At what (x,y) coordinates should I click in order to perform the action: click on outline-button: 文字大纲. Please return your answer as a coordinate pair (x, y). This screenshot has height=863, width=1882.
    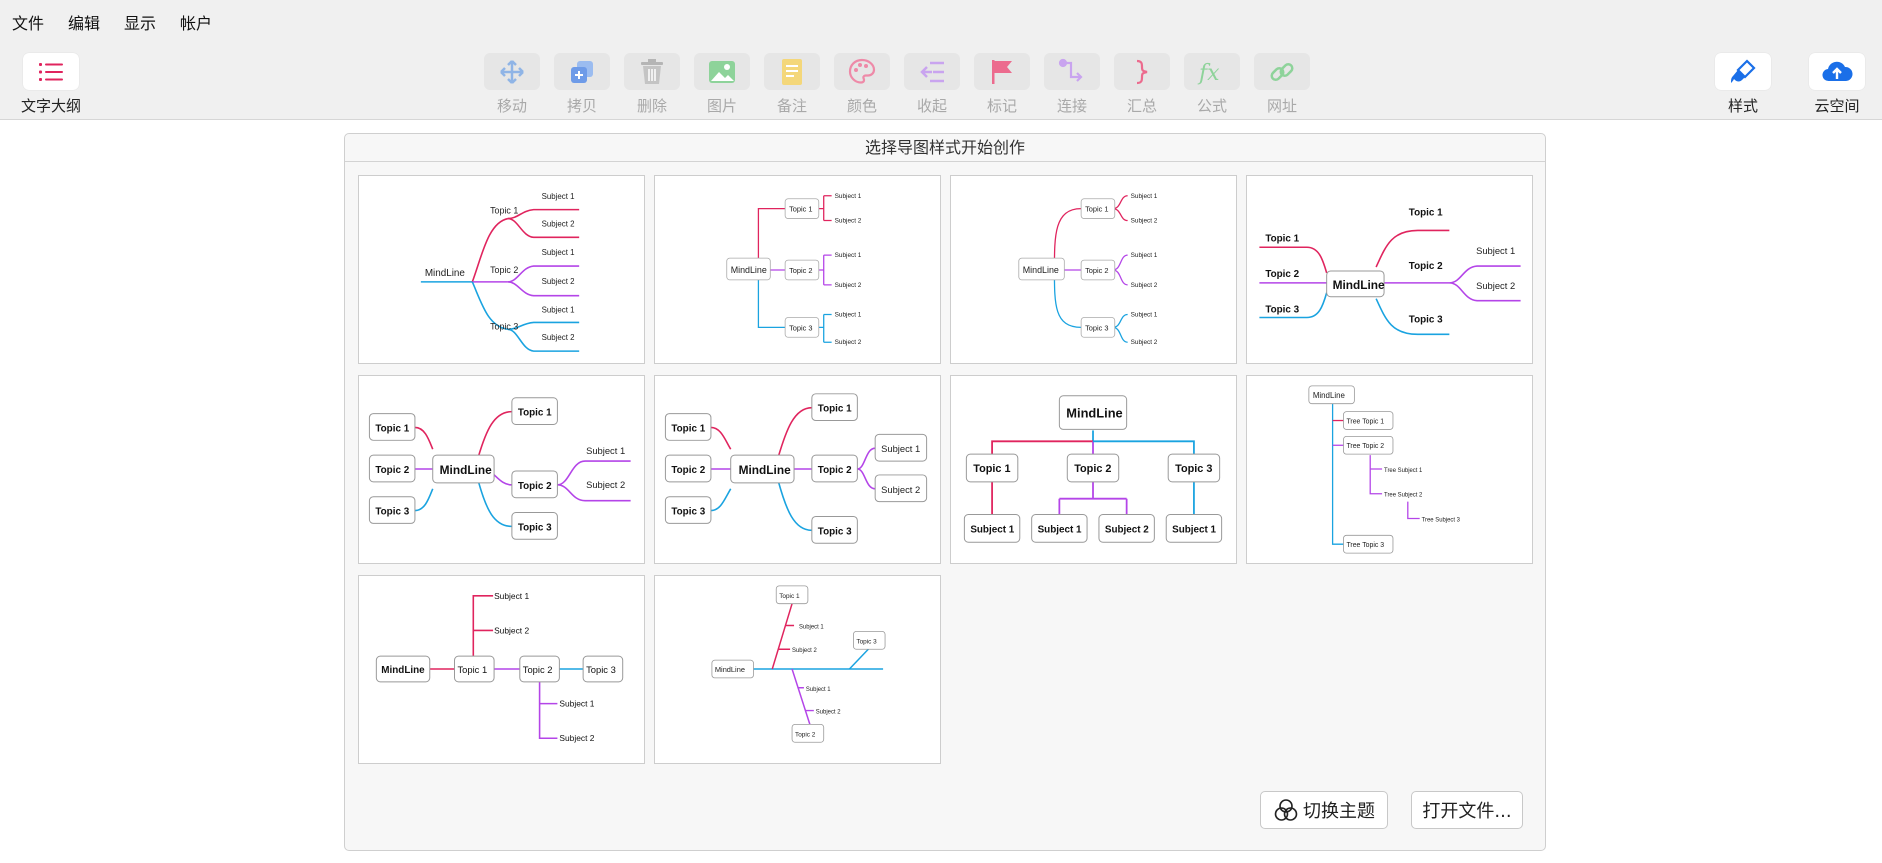
    Looking at the image, I should click on (51, 84).